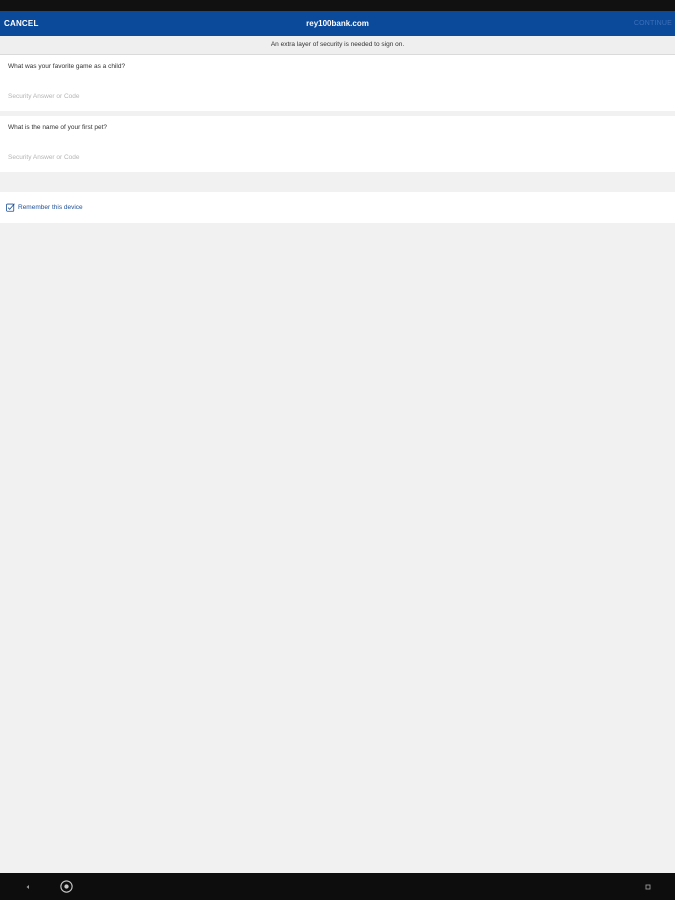 This screenshot has width=675, height=900. Describe the element at coordinates (648, 887) in the screenshot. I see `menu-icon` at that location.